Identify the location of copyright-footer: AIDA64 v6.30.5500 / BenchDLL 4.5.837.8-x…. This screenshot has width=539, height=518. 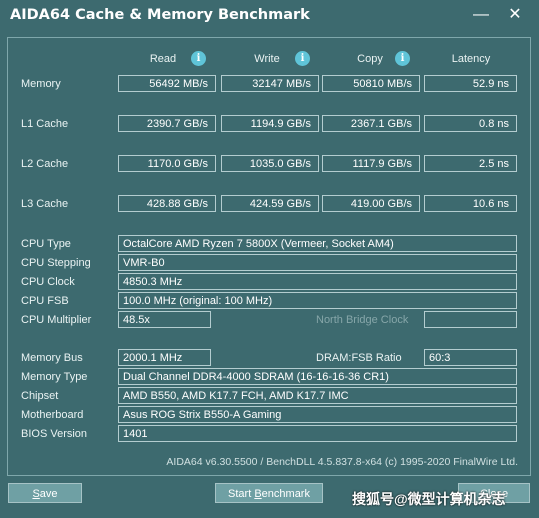
(342, 462).